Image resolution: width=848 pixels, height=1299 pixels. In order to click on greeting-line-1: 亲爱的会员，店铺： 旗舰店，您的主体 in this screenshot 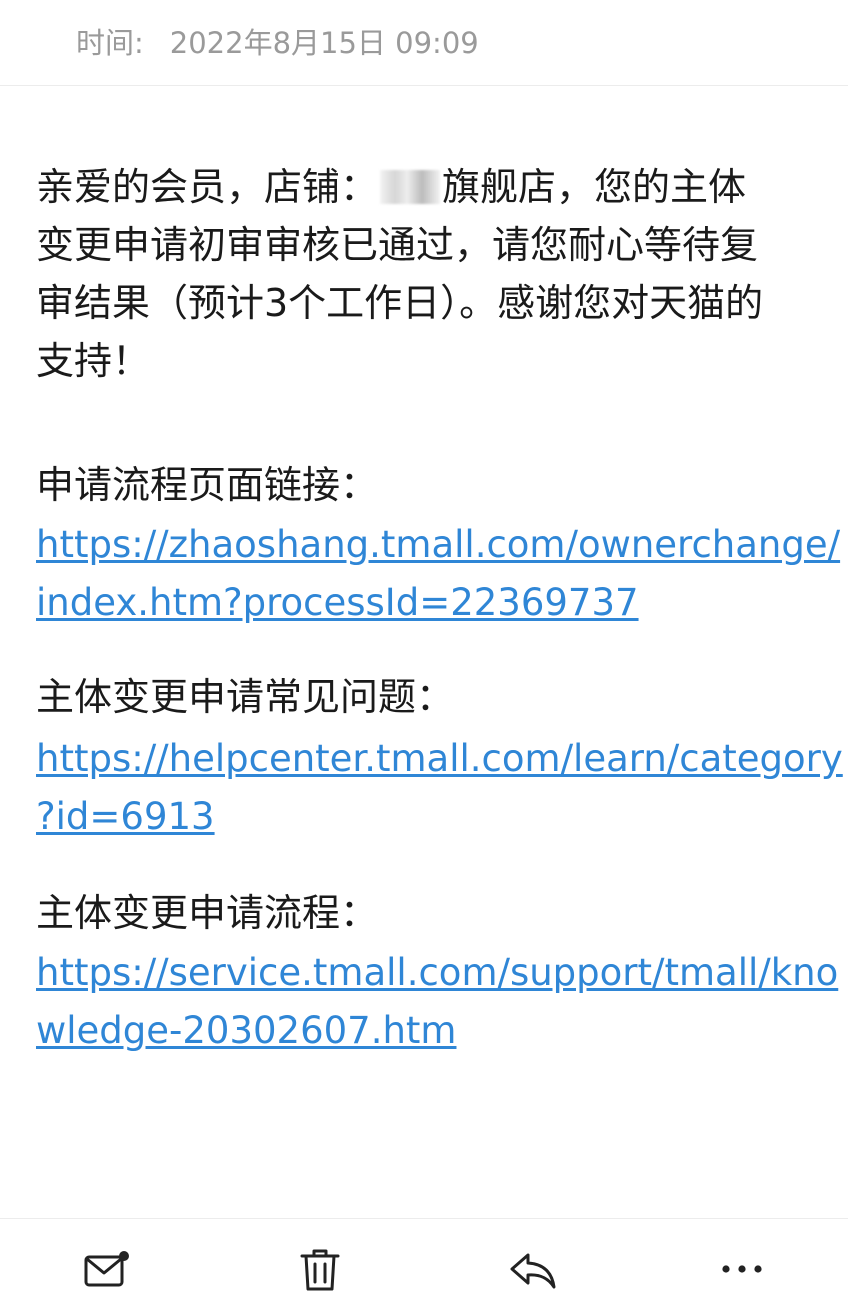, I will do `click(399, 187)`.